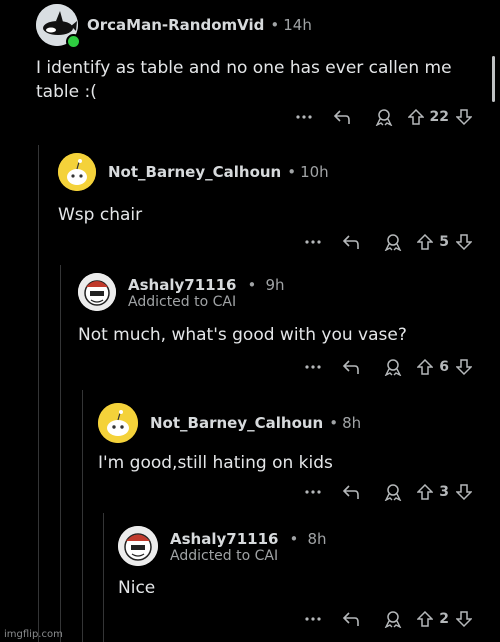  I want to click on comment-header: Not_Barney_Calhoun • 10h, so click(272, 172).